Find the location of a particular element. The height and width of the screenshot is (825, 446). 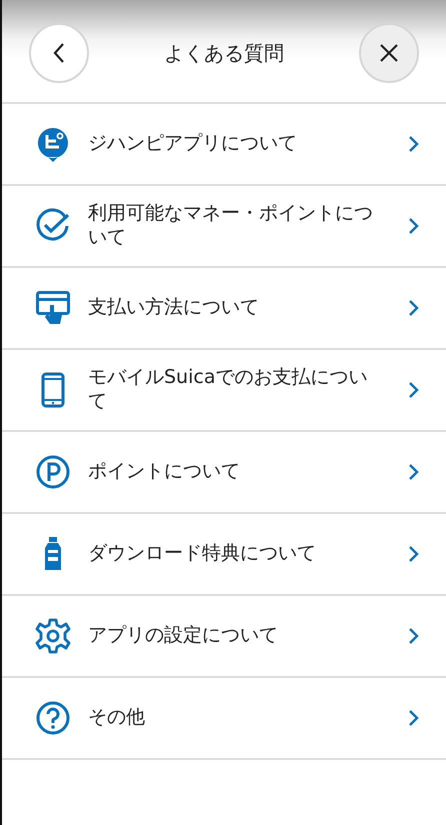

screen-title: よくある質問 is located at coordinates (224, 53).